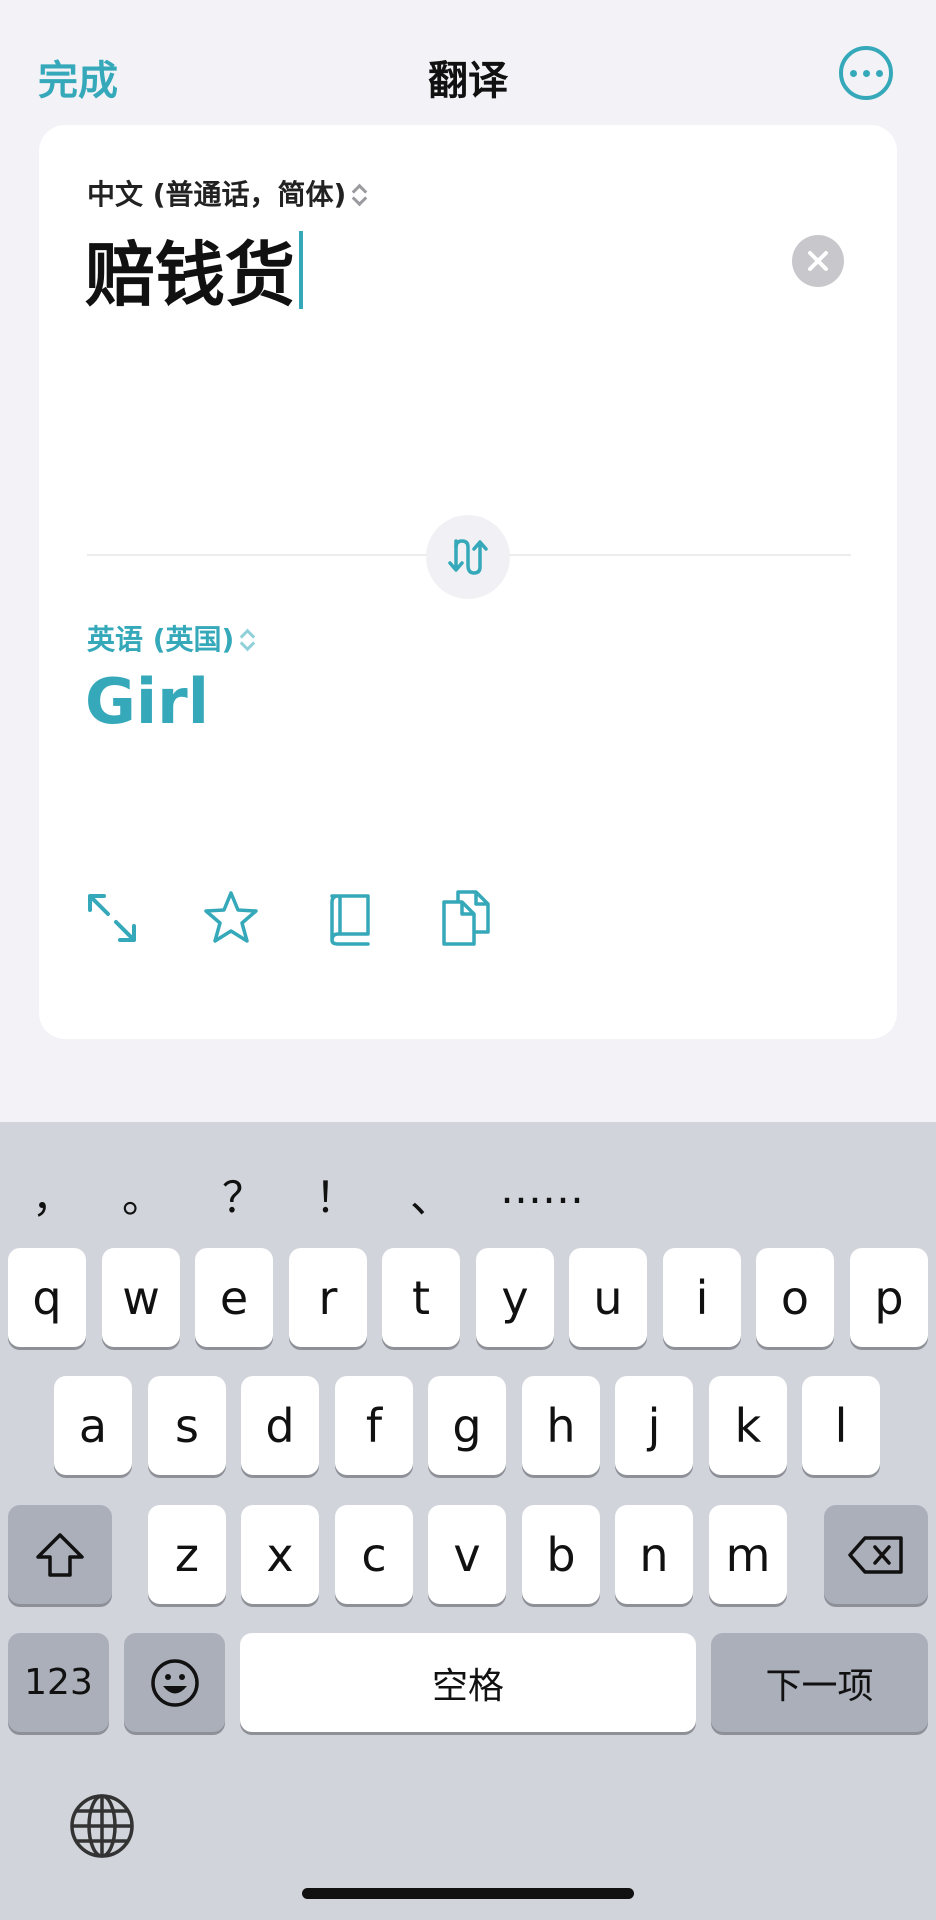 Image resolution: width=936 pixels, height=1920 pixels. What do you see at coordinates (795, 1297) in the screenshot?
I see `key-o: o` at bounding box center [795, 1297].